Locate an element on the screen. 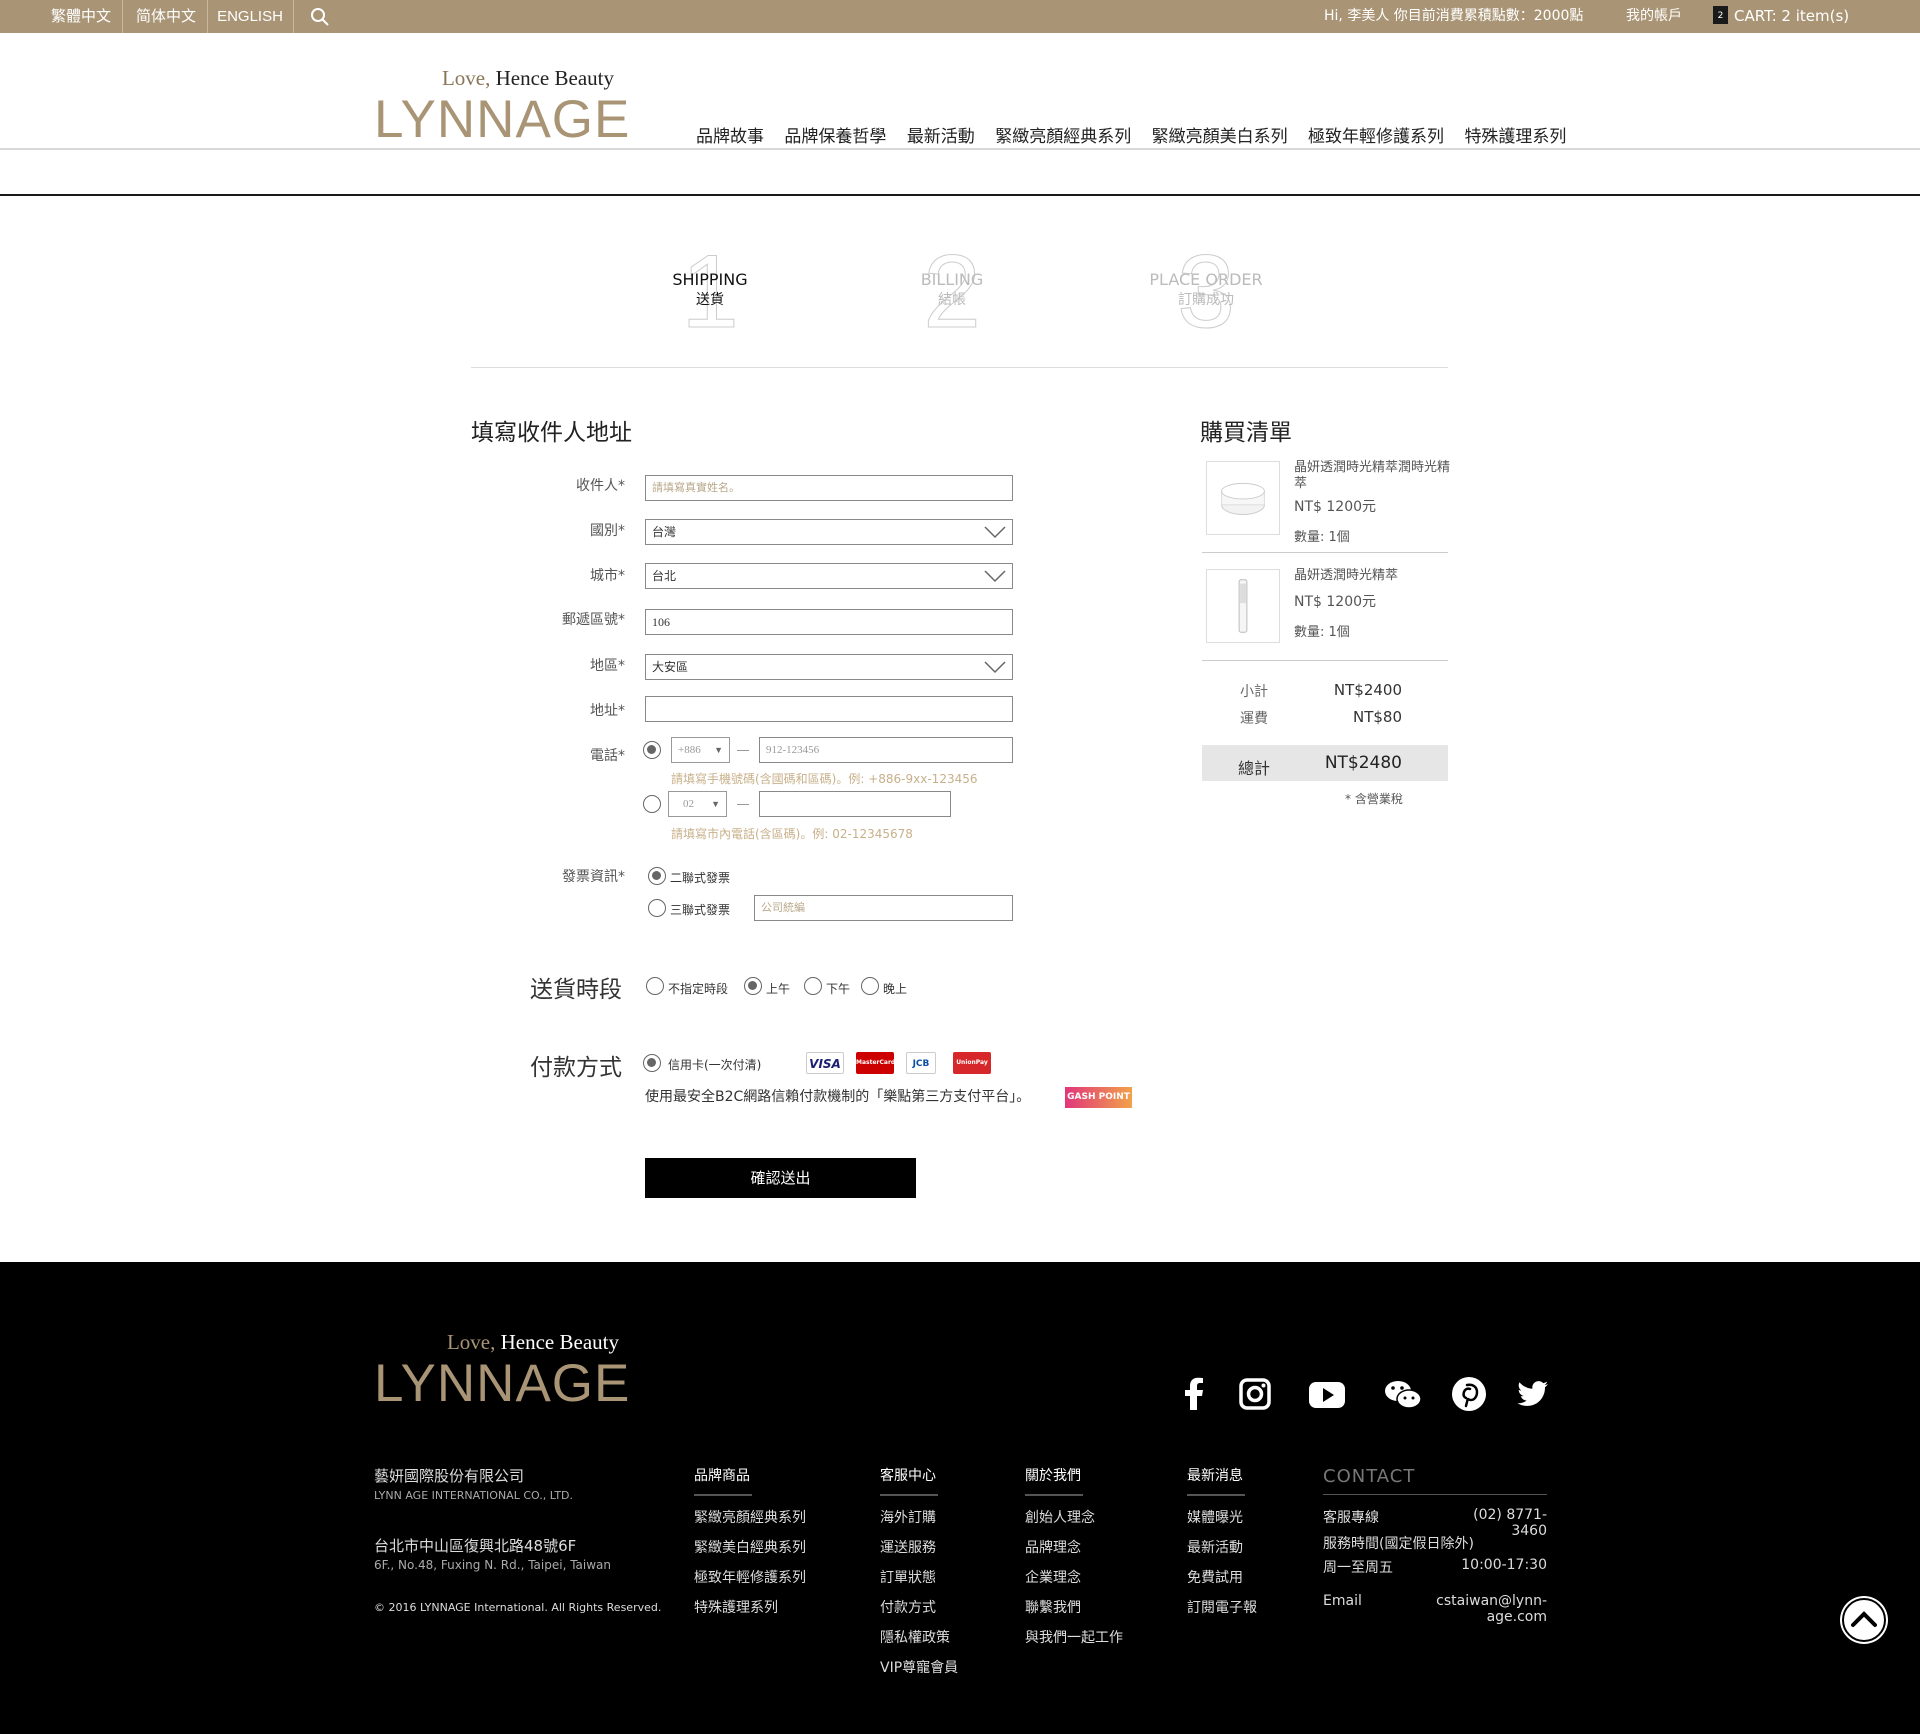 This screenshot has width=1920, height=1734. step-label-zh: 訂購成功 is located at coordinates (1206, 300).